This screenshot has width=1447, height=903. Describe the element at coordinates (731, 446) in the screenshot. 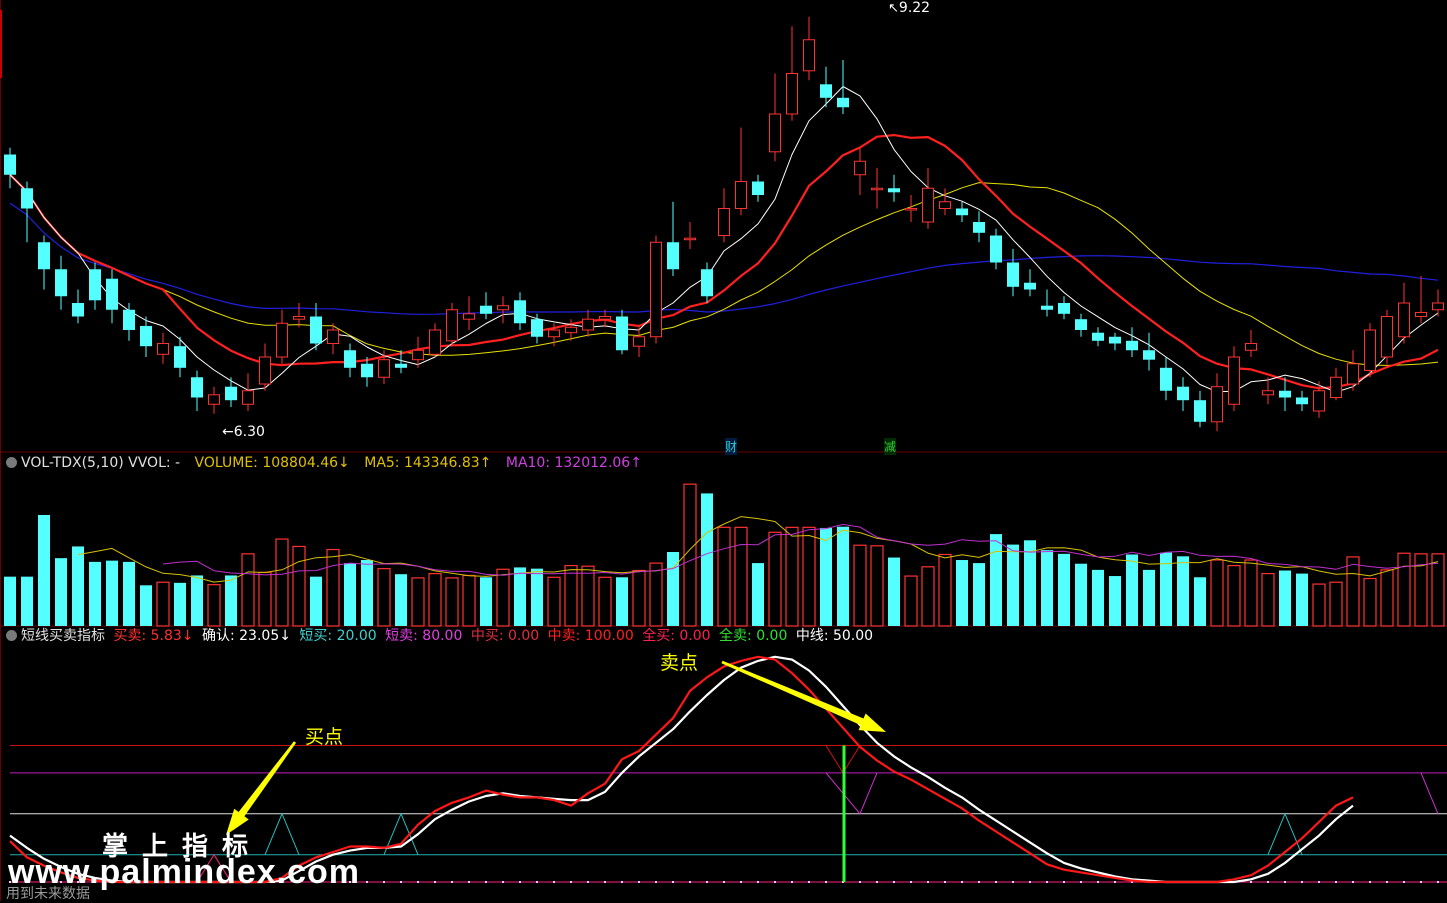

I see `tag-cai: 财` at that location.